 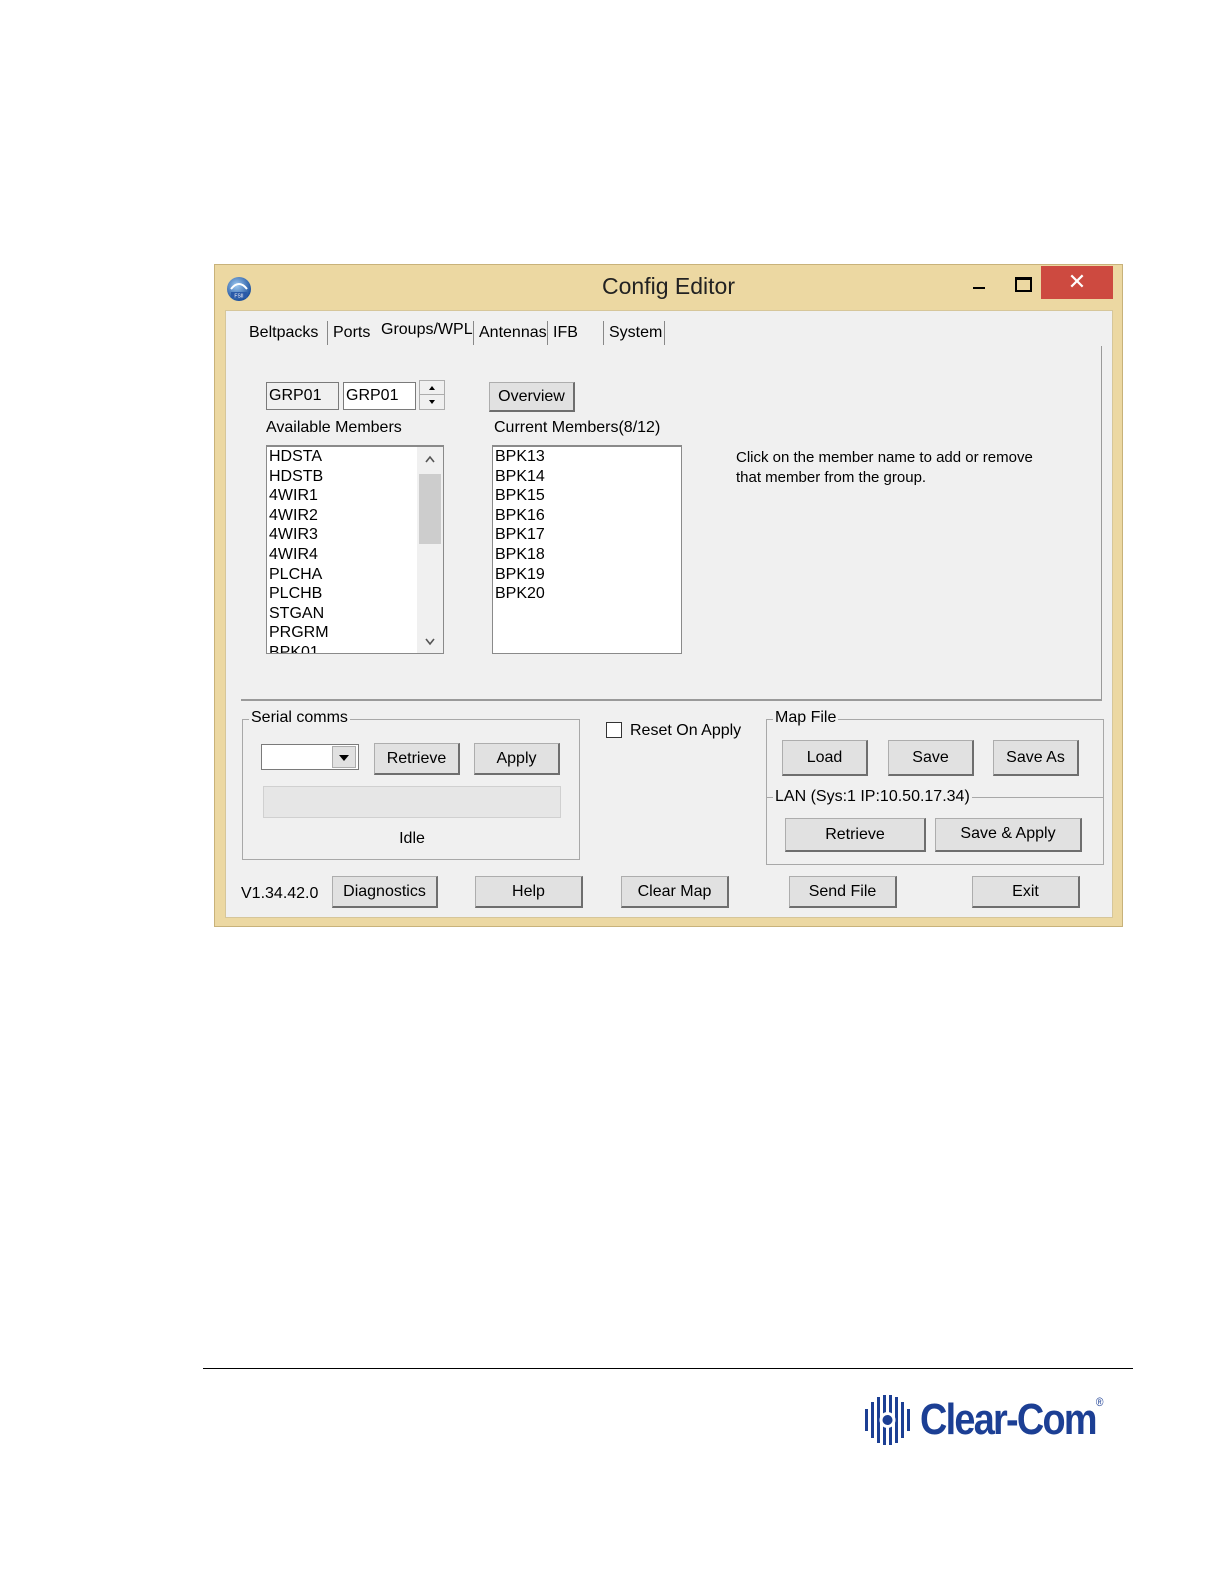 What do you see at coordinates (299, 718) in the screenshot?
I see `serial-comms-title: Serial comms` at bounding box center [299, 718].